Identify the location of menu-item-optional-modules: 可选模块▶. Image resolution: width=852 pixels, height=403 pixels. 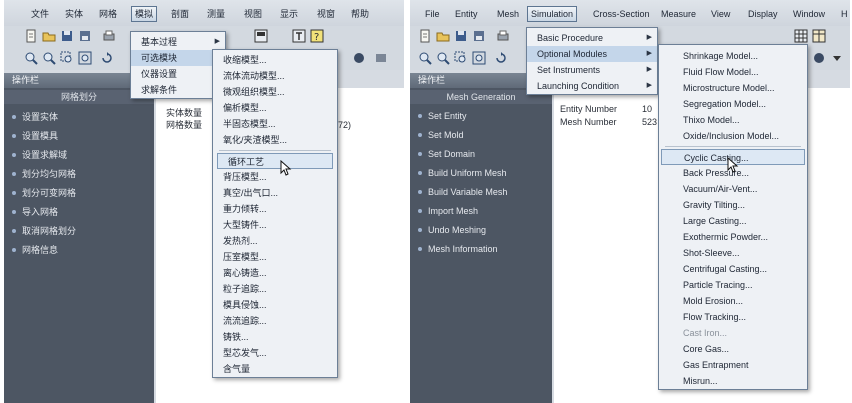
(178, 58).